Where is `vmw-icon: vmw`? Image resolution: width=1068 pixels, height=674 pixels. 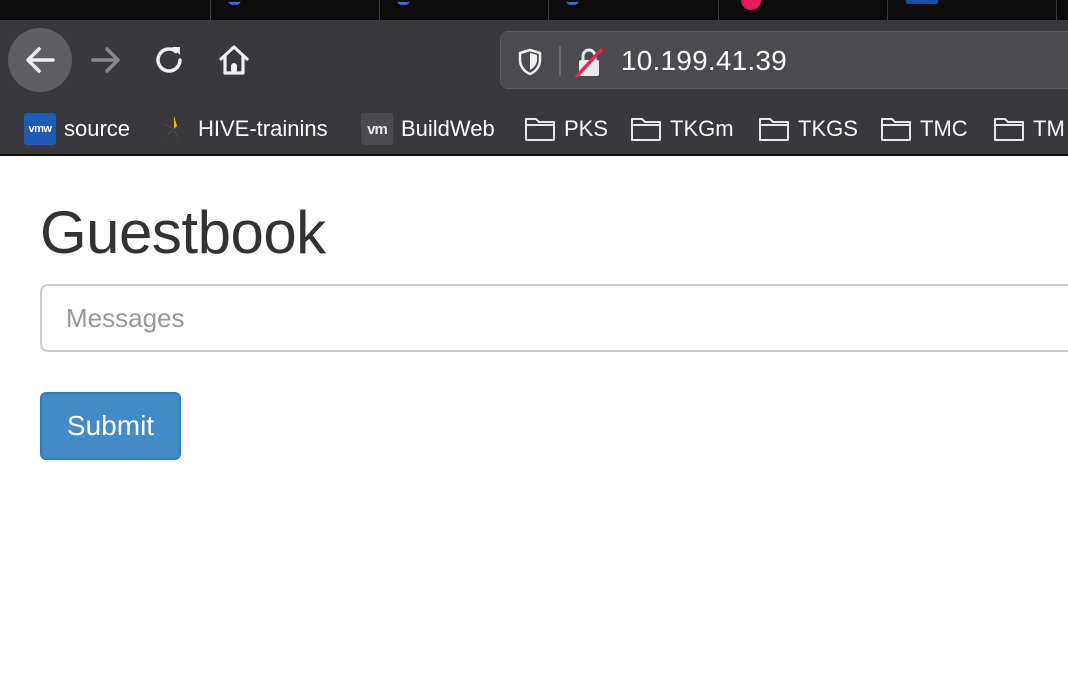 vmw-icon: vmw is located at coordinates (40, 129).